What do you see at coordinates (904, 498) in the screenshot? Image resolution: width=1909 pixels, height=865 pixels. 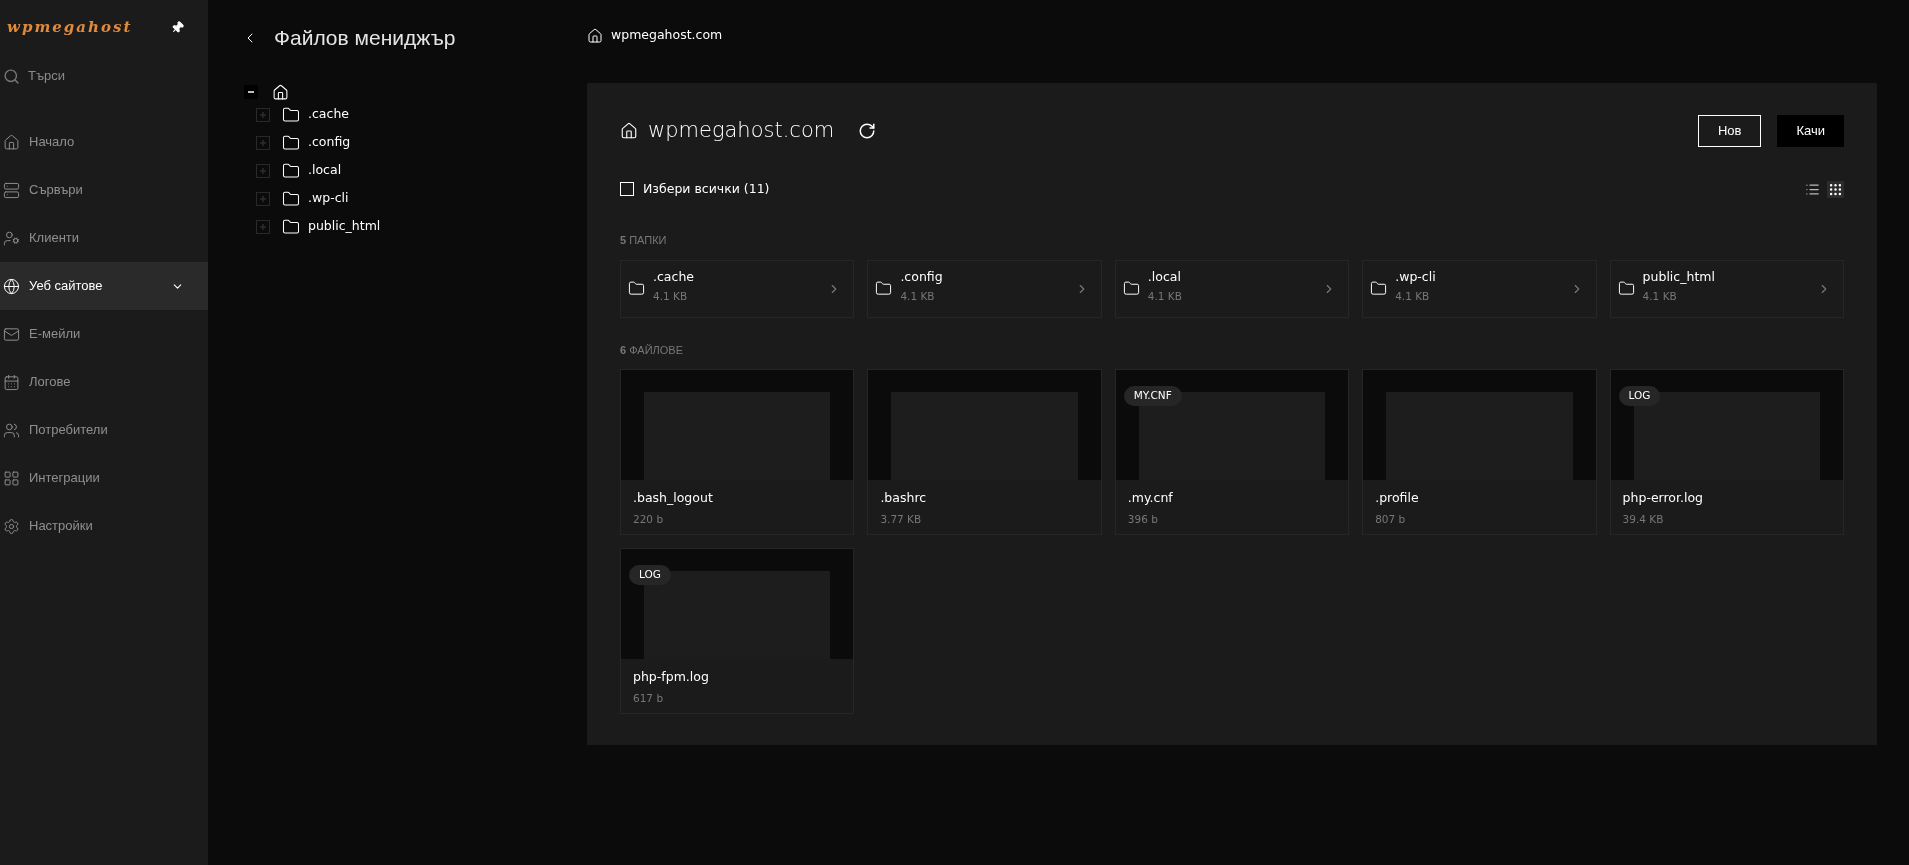 I see `file-name: .bashrc` at bounding box center [904, 498].